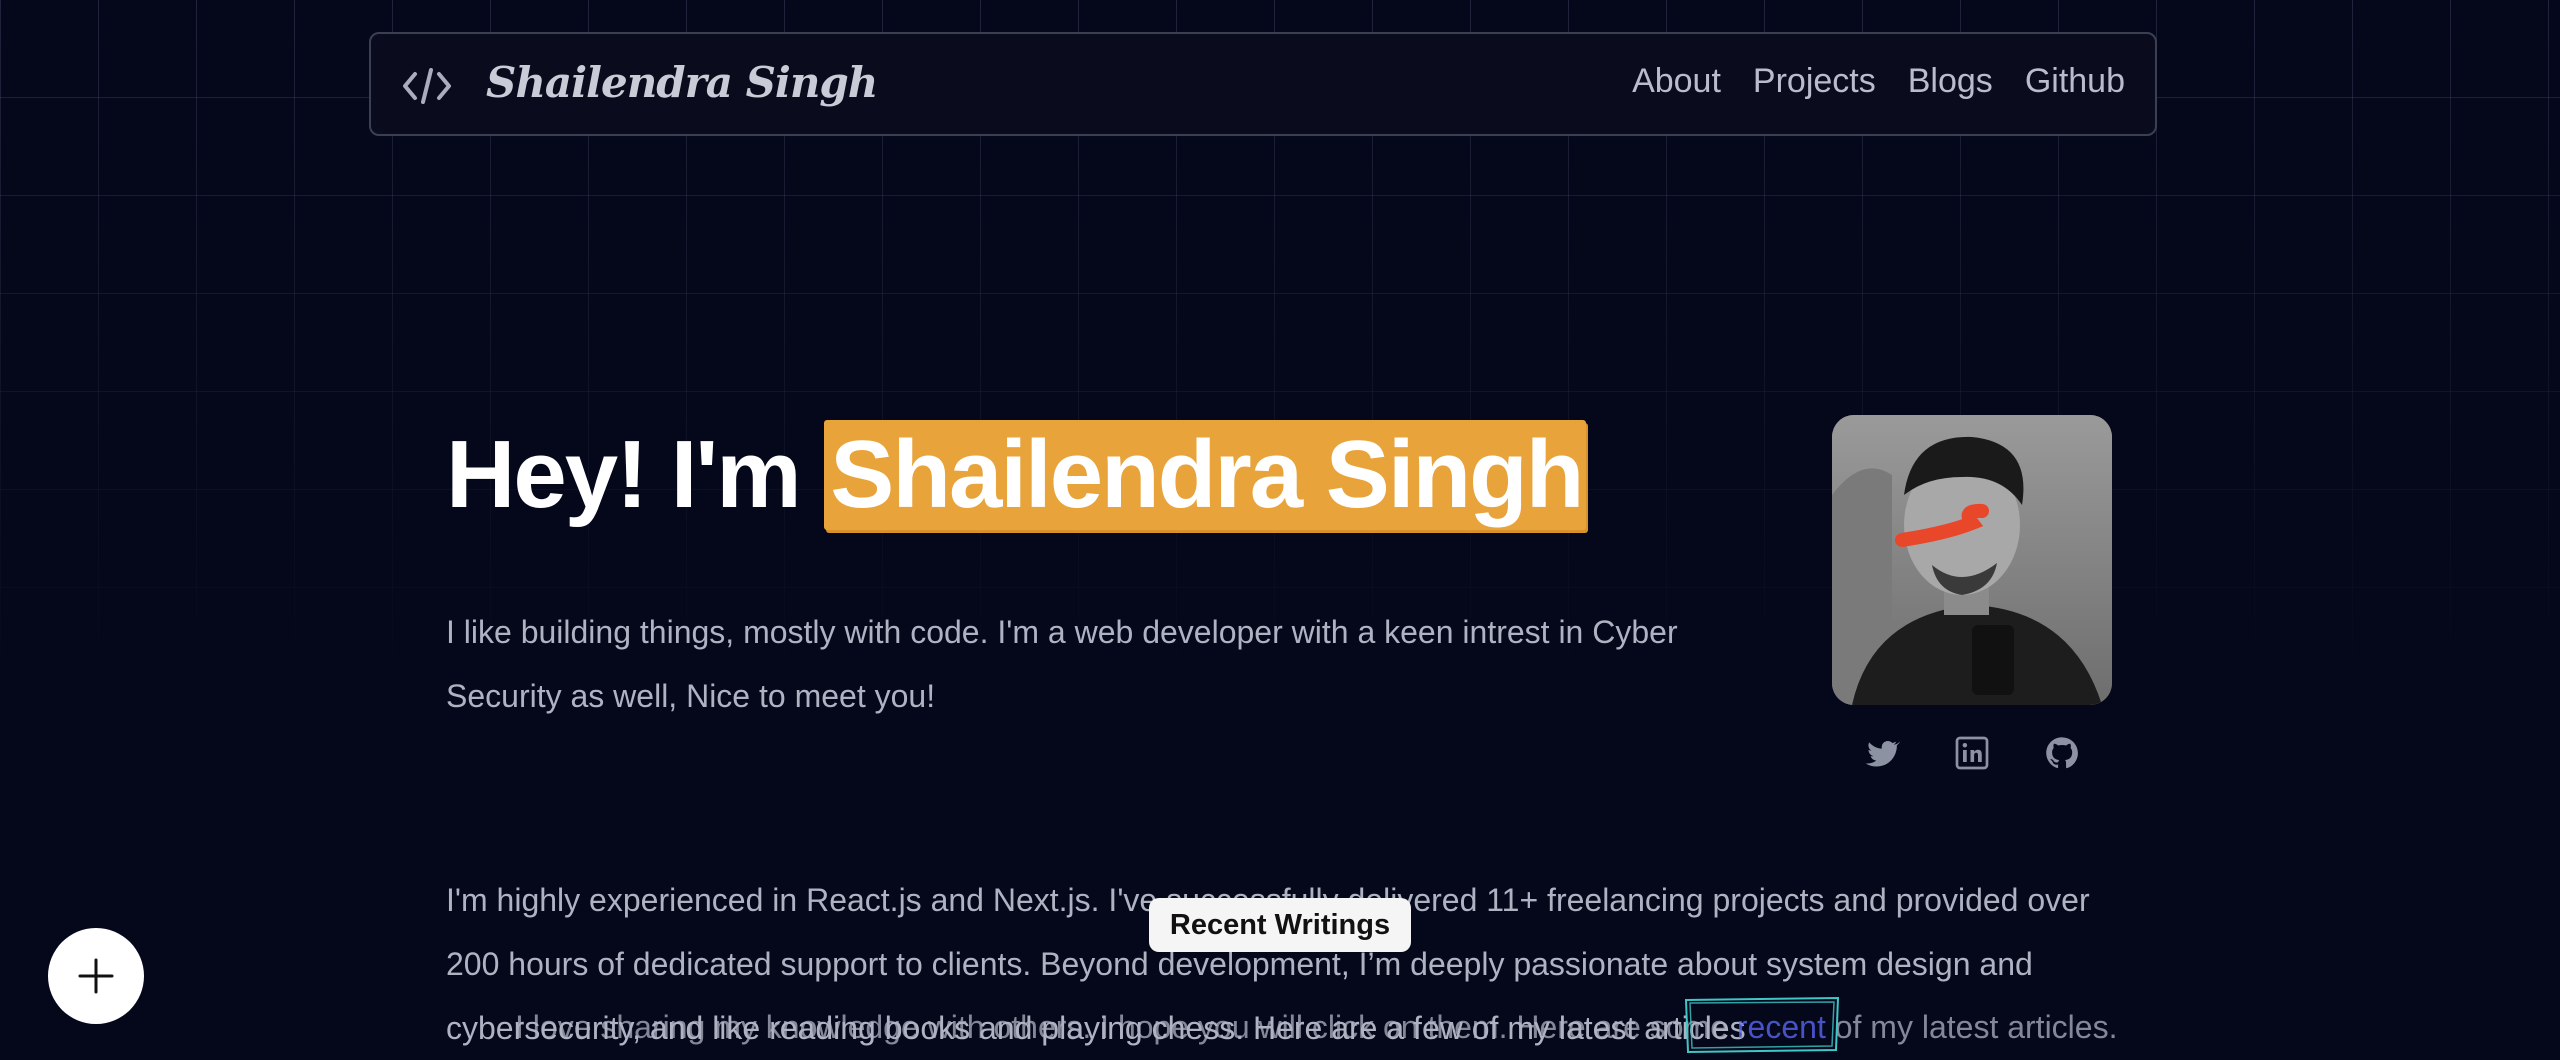  I want to click on nav-link-github: Github, so click(2075, 81).